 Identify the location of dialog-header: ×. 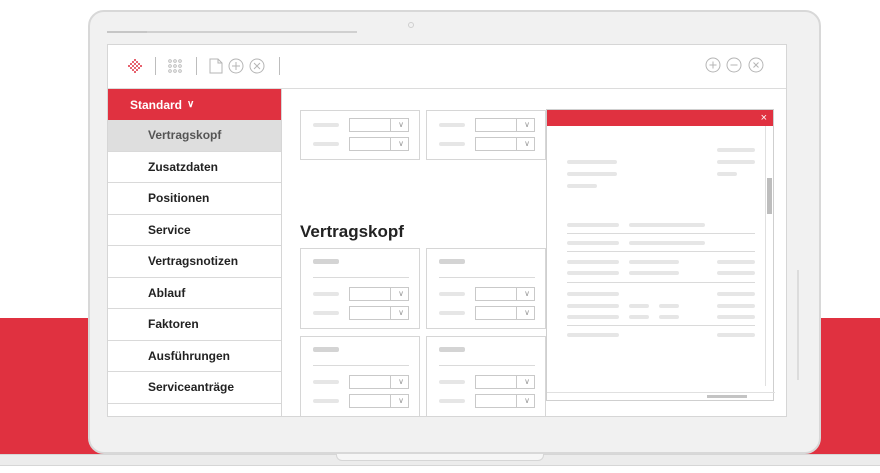
(660, 118).